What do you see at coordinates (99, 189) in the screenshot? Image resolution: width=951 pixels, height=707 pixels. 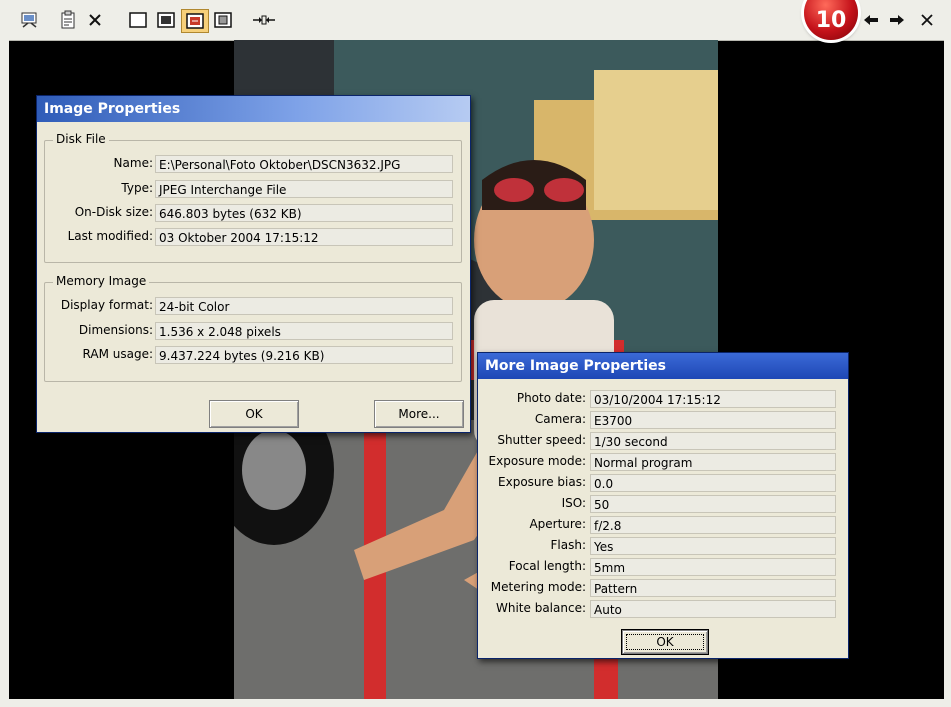 I see `type-row: Type:` at bounding box center [99, 189].